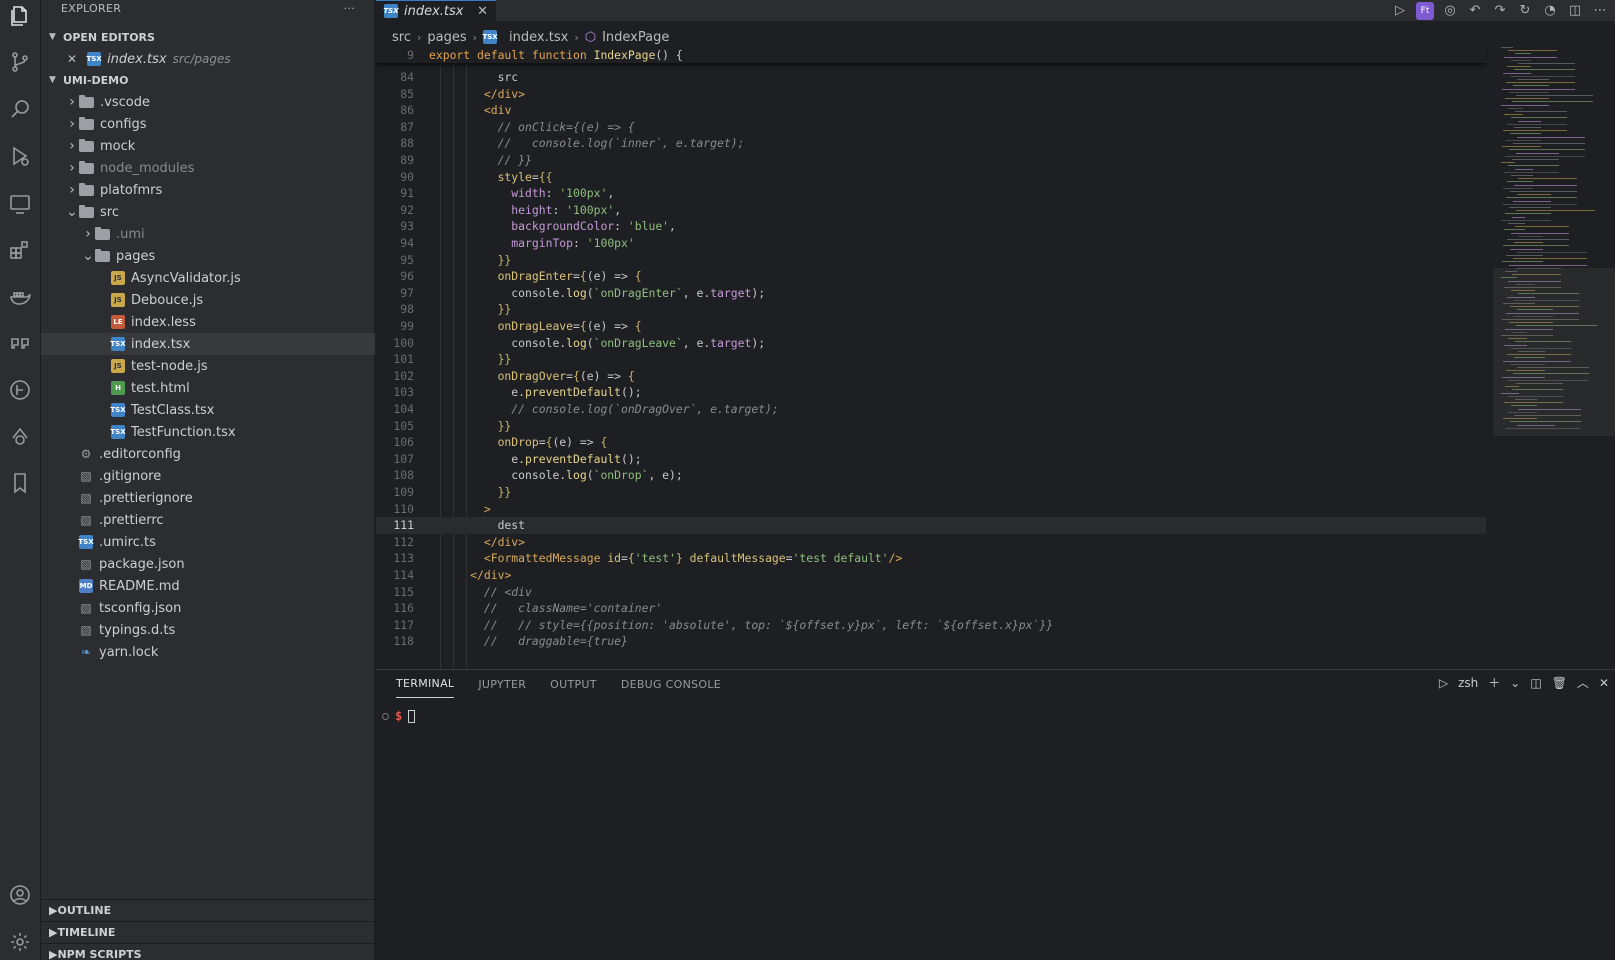 This screenshot has width=1615, height=960. Describe the element at coordinates (931, 276) in the screenshot. I see `code-line: 96 onDragEnter={(e) => {` at that location.